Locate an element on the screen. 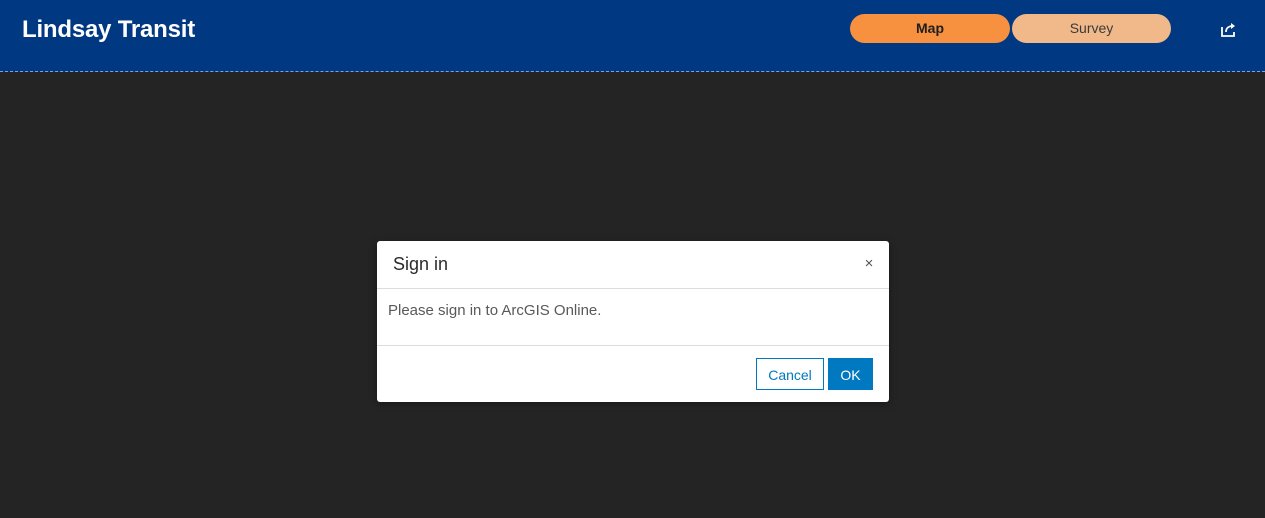 This screenshot has height=518, width=1265. dialog-body: Please sign in to ArcGIS Online. is located at coordinates (633, 317).